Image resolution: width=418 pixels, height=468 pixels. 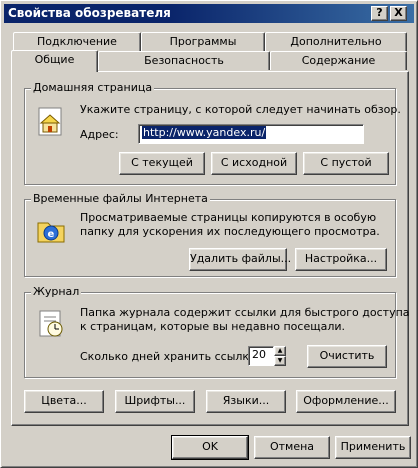 What do you see at coordinates (346, 163) in the screenshot?
I see `use-blank-button: С пустой` at bounding box center [346, 163].